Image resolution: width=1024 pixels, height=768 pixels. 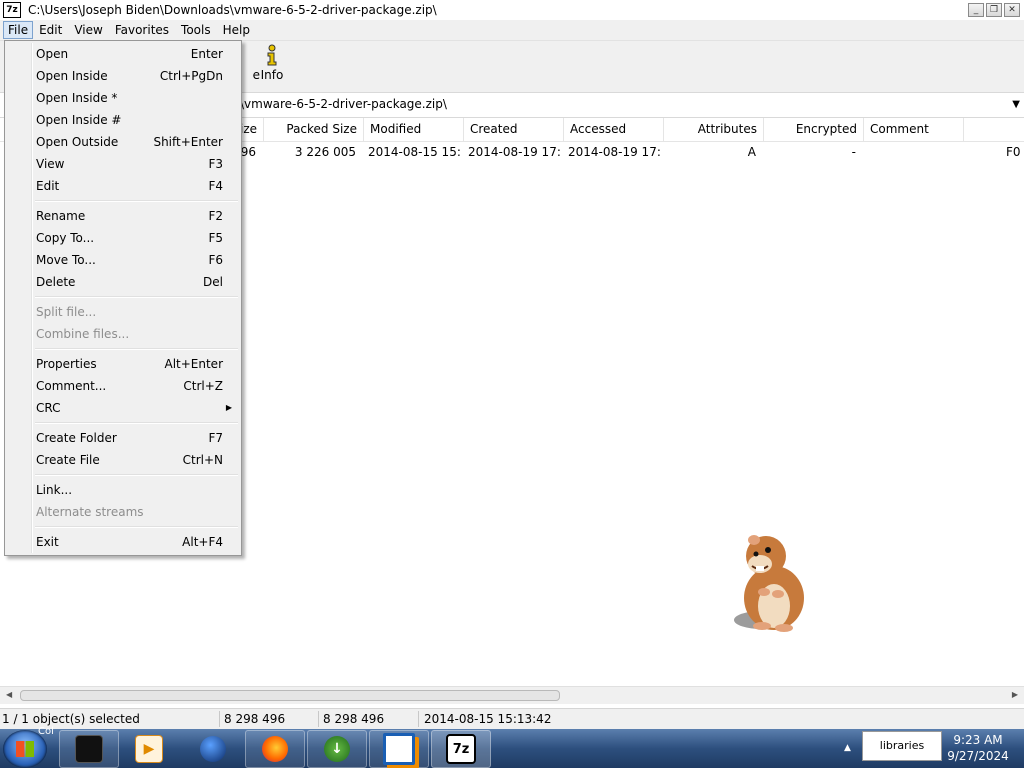 I want to click on menu-item-view: View F3, so click(x=123, y=164).